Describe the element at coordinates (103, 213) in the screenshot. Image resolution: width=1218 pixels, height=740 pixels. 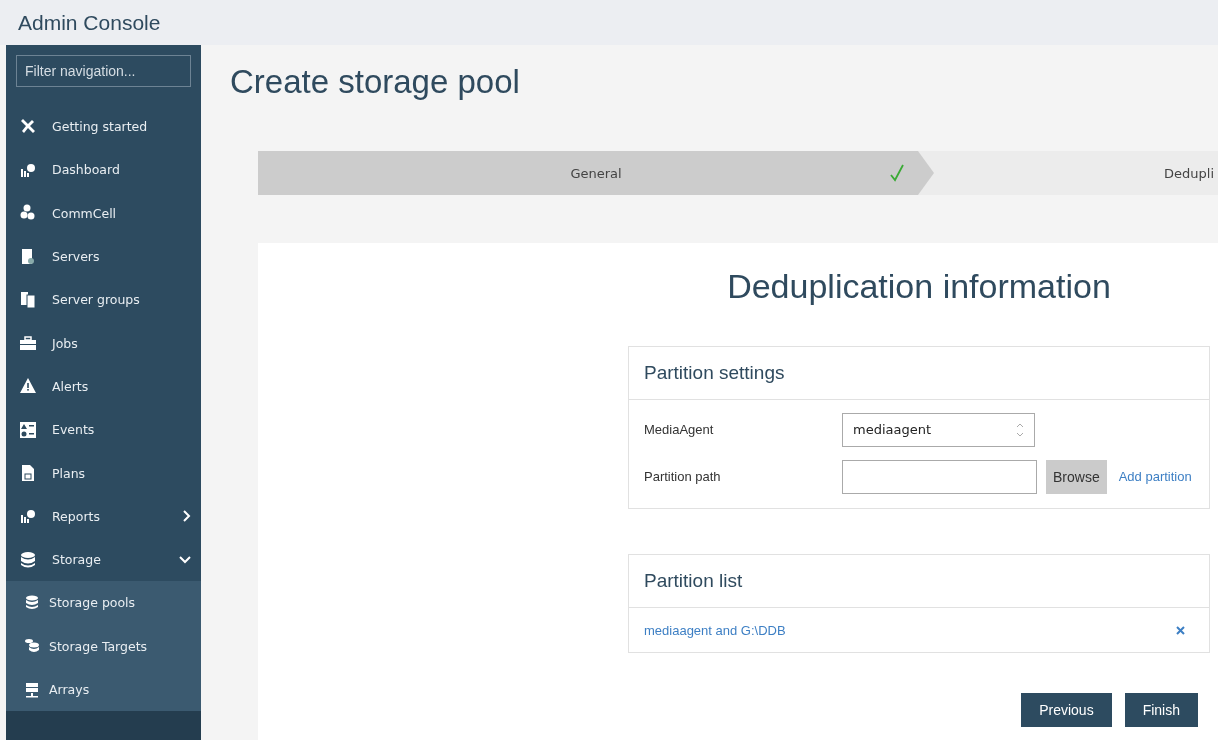
I see `nav-item: CommCell` at that location.